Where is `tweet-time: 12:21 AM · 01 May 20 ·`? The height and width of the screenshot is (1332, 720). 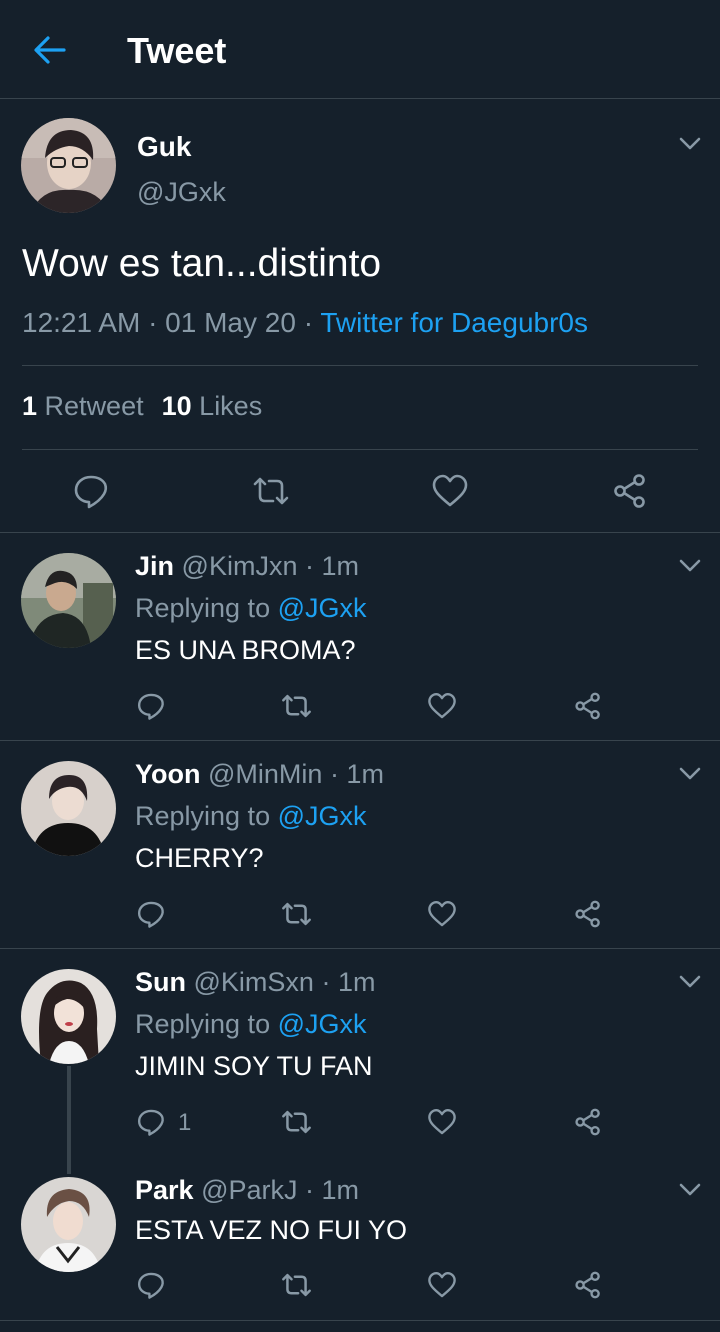 tweet-time: 12:21 AM · 01 May 20 · is located at coordinates (171, 322).